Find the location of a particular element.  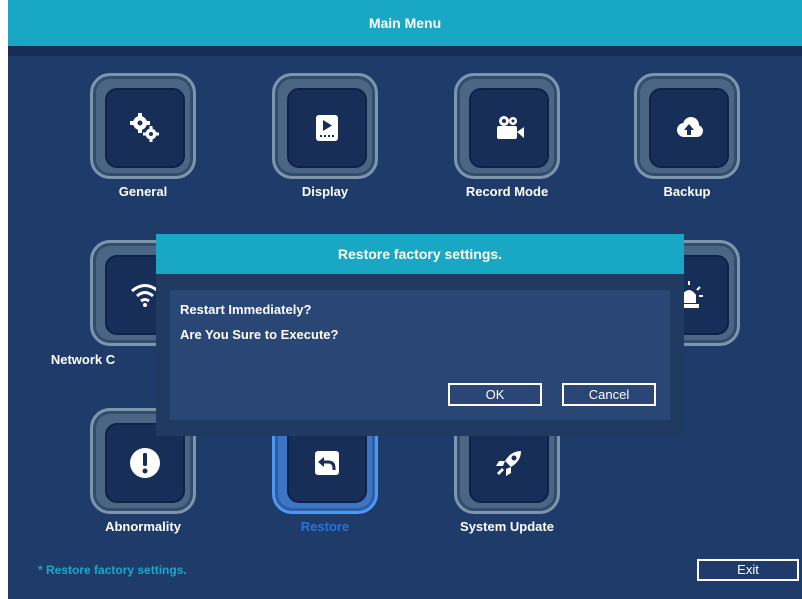

general-tile is located at coordinates (143, 128).